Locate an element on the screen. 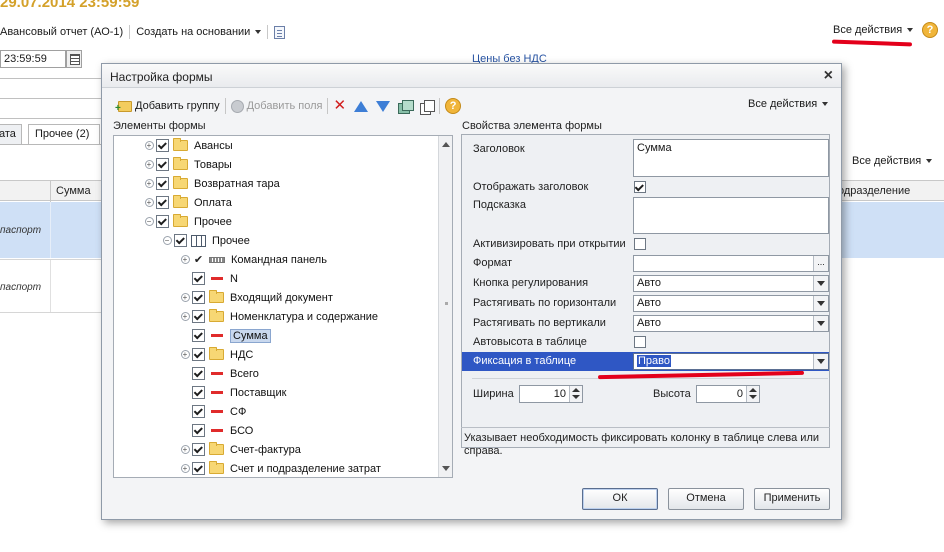  width-spinner: 10 is located at coordinates (551, 394).